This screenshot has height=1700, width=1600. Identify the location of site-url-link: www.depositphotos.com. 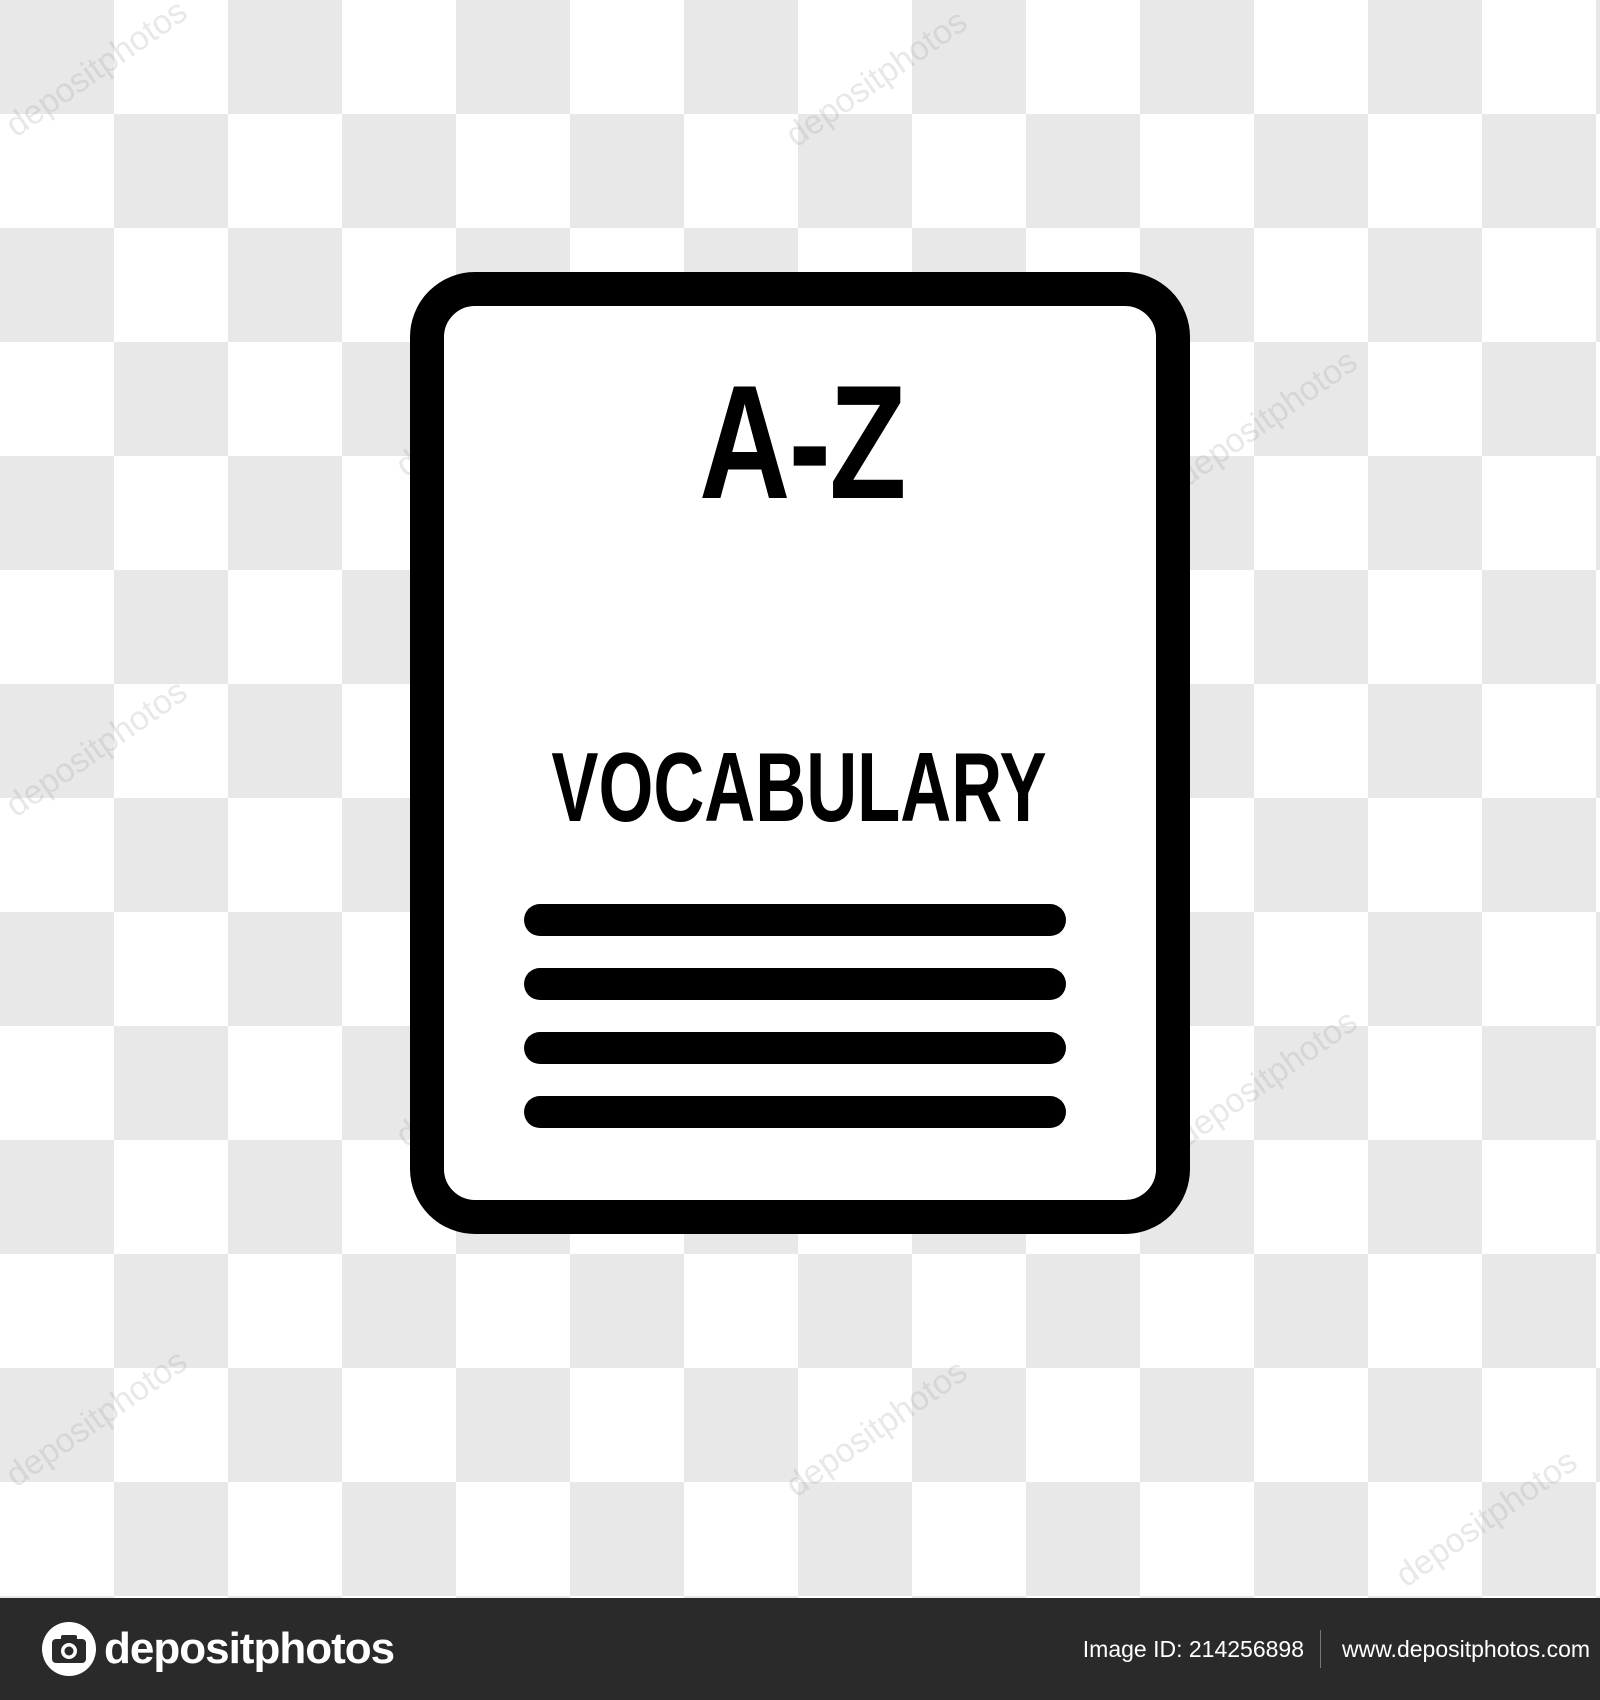
(1466, 1649).